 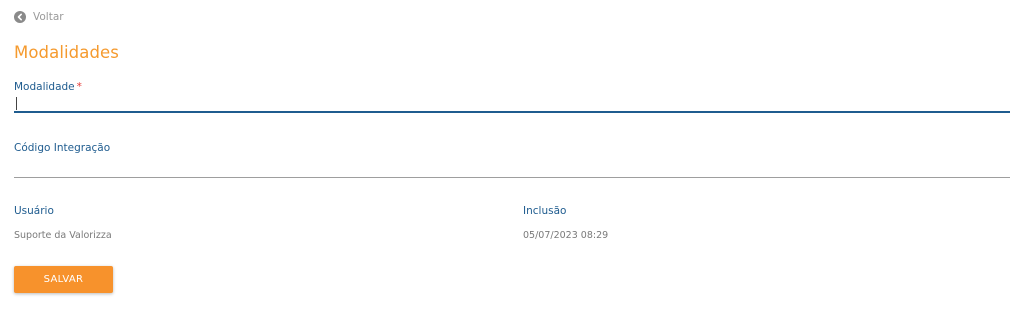 What do you see at coordinates (79, 87) in the screenshot?
I see `required-mark: *` at bounding box center [79, 87].